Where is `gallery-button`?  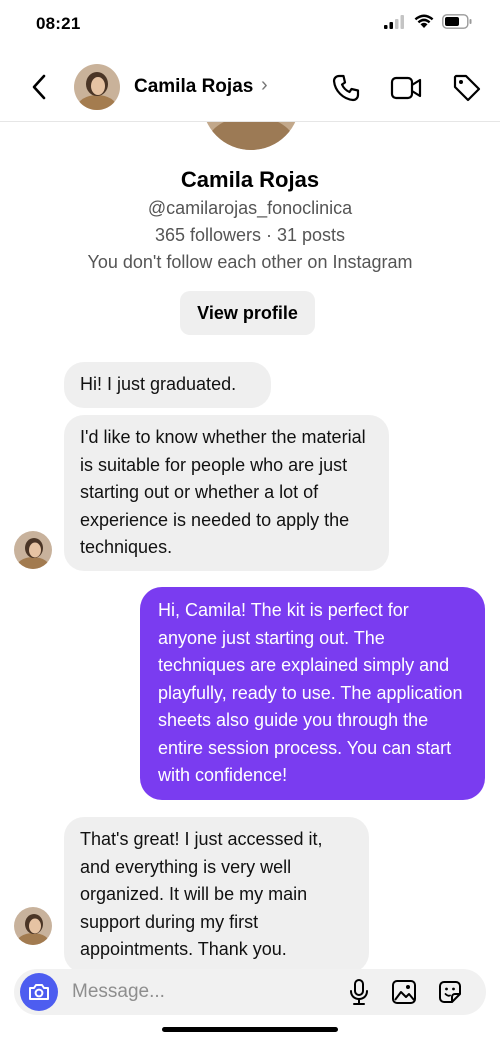
gallery-button is located at coordinates (404, 992).